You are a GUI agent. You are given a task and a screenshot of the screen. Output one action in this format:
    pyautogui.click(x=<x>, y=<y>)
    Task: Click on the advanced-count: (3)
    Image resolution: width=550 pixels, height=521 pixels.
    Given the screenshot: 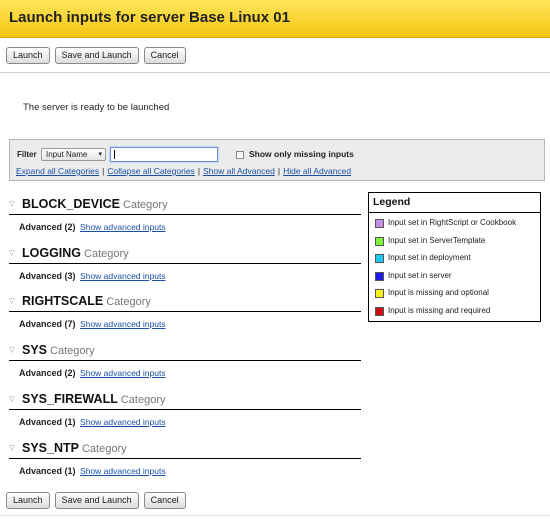 What is the action you would take?
    pyautogui.click(x=70, y=276)
    